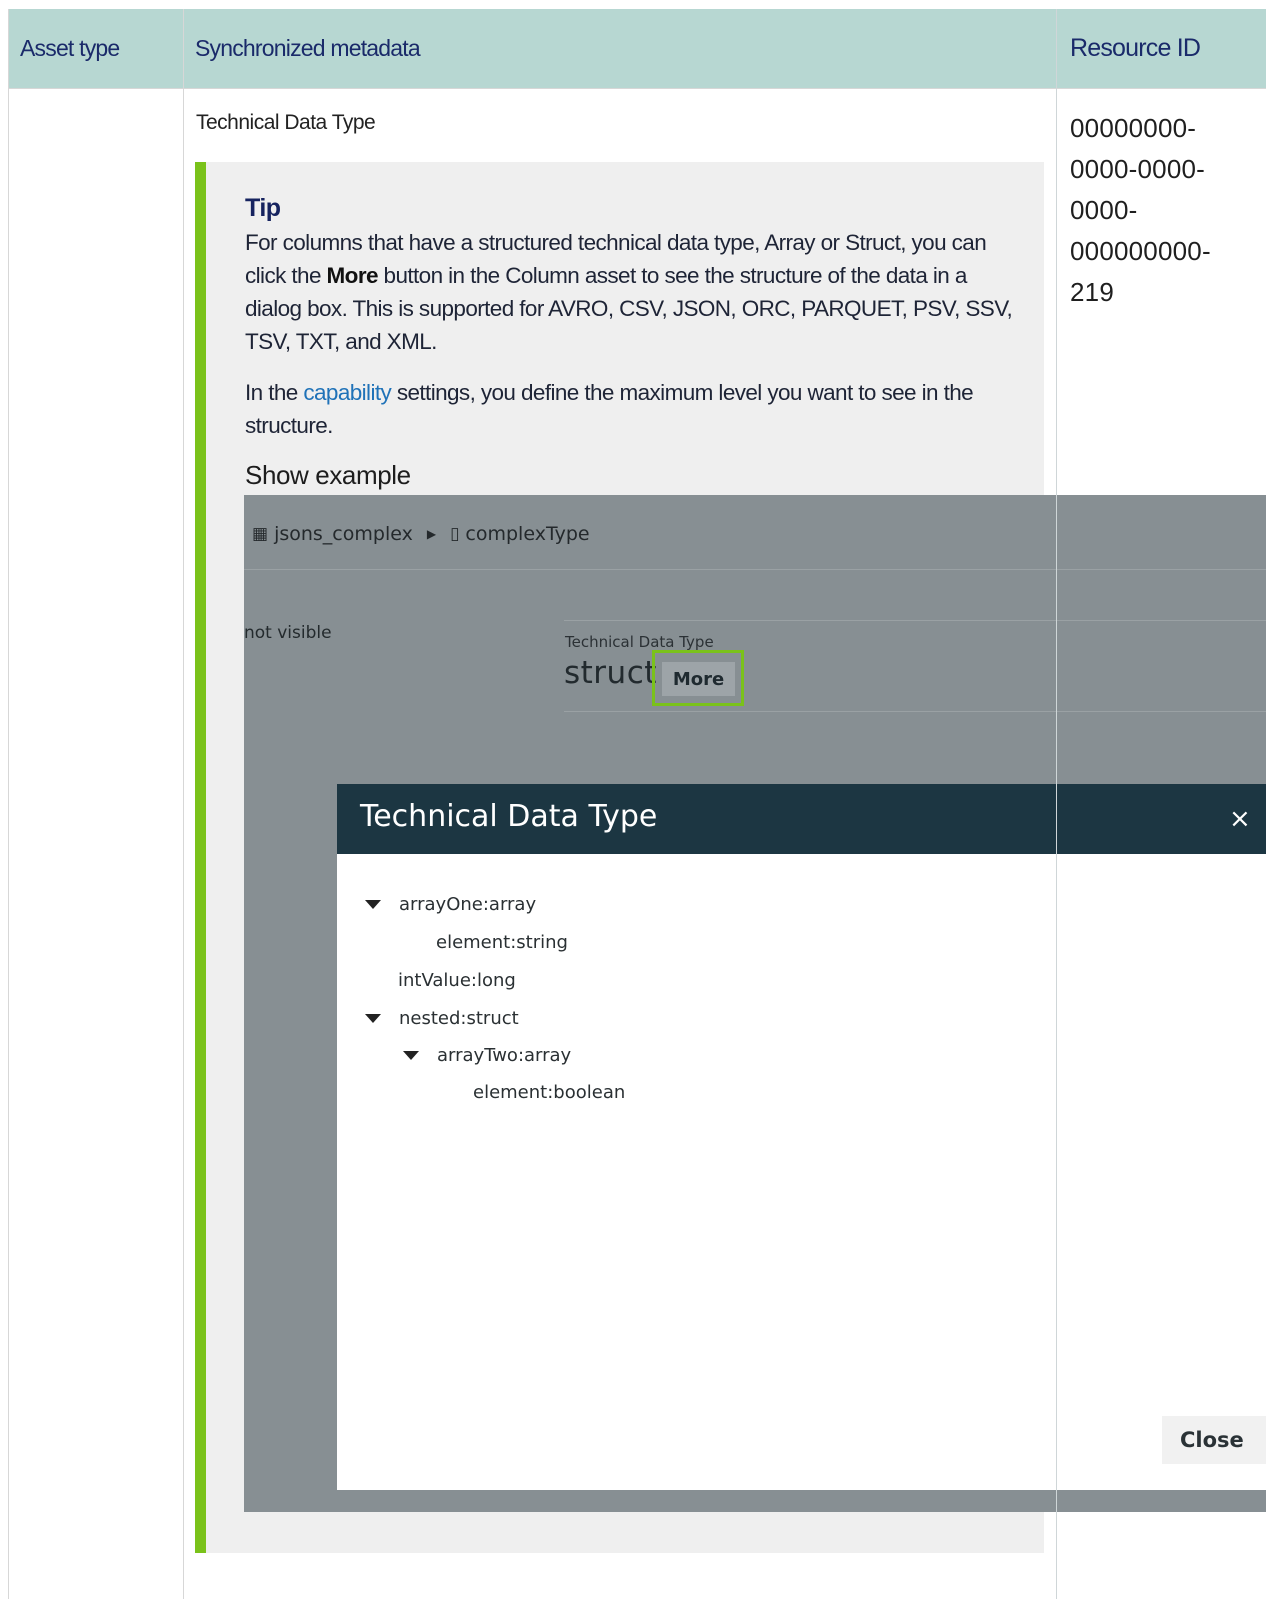  Describe the element at coordinates (1104, 210) in the screenshot. I see `resource-id-line: 0000-` at that location.